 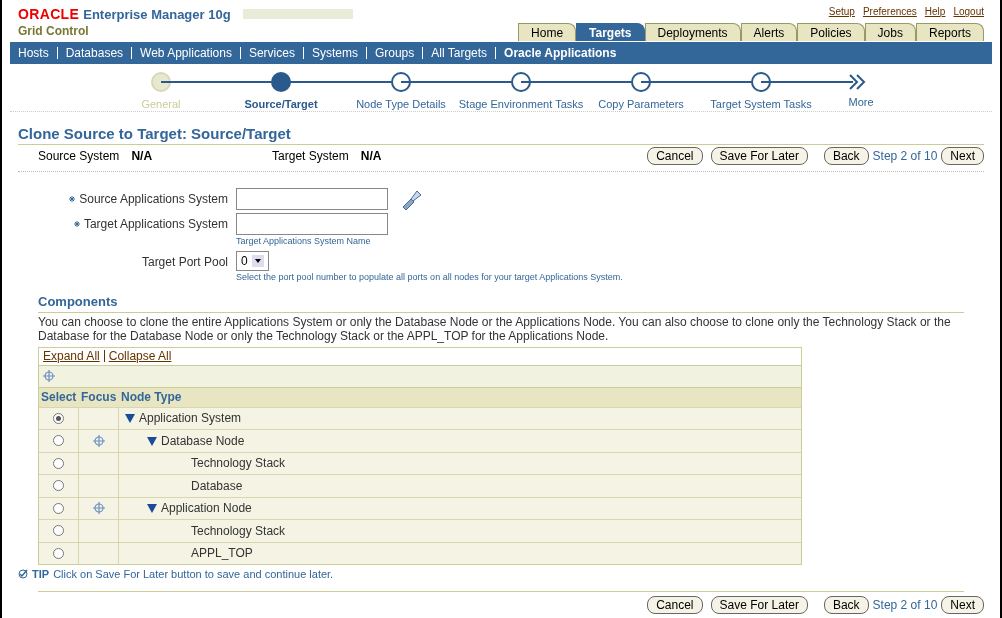 What do you see at coordinates (94, 53) in the screenshot?
I see `subnav-link: Databases` at bounding box center [94, 53].